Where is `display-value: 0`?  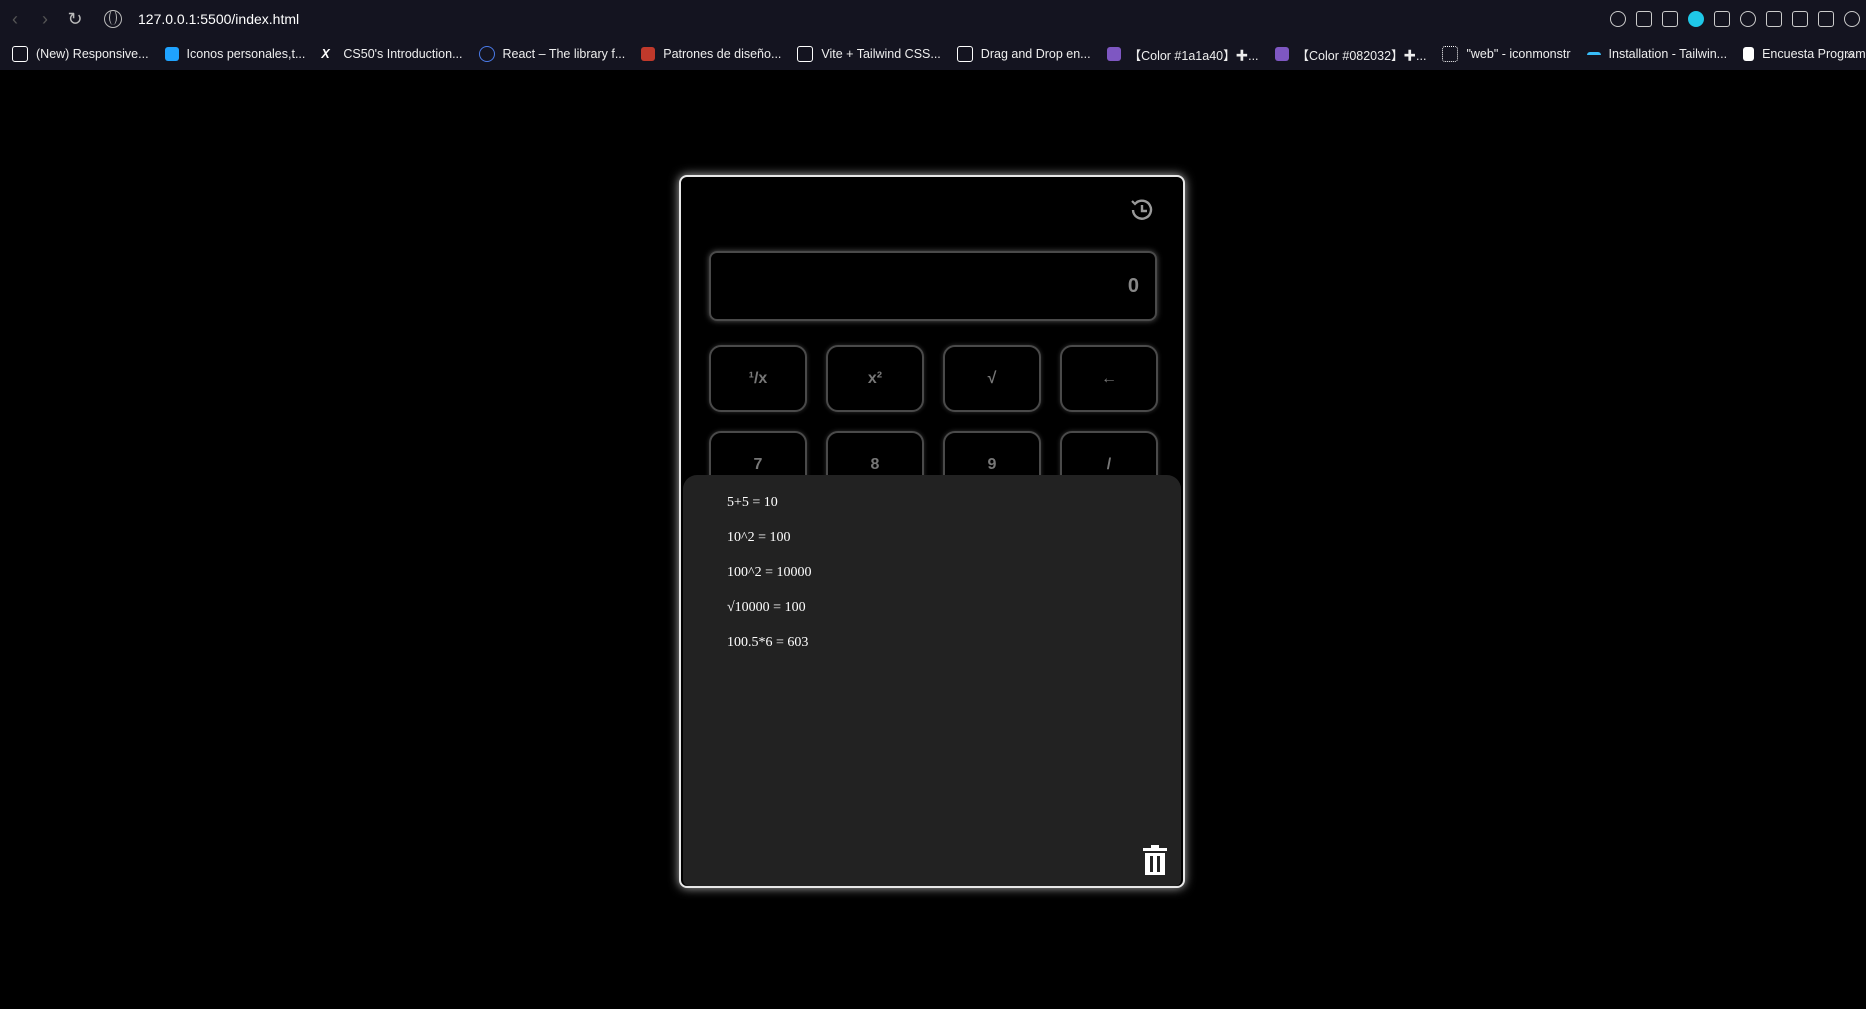 display-value: 0 is located at coordinates (1133, 285).